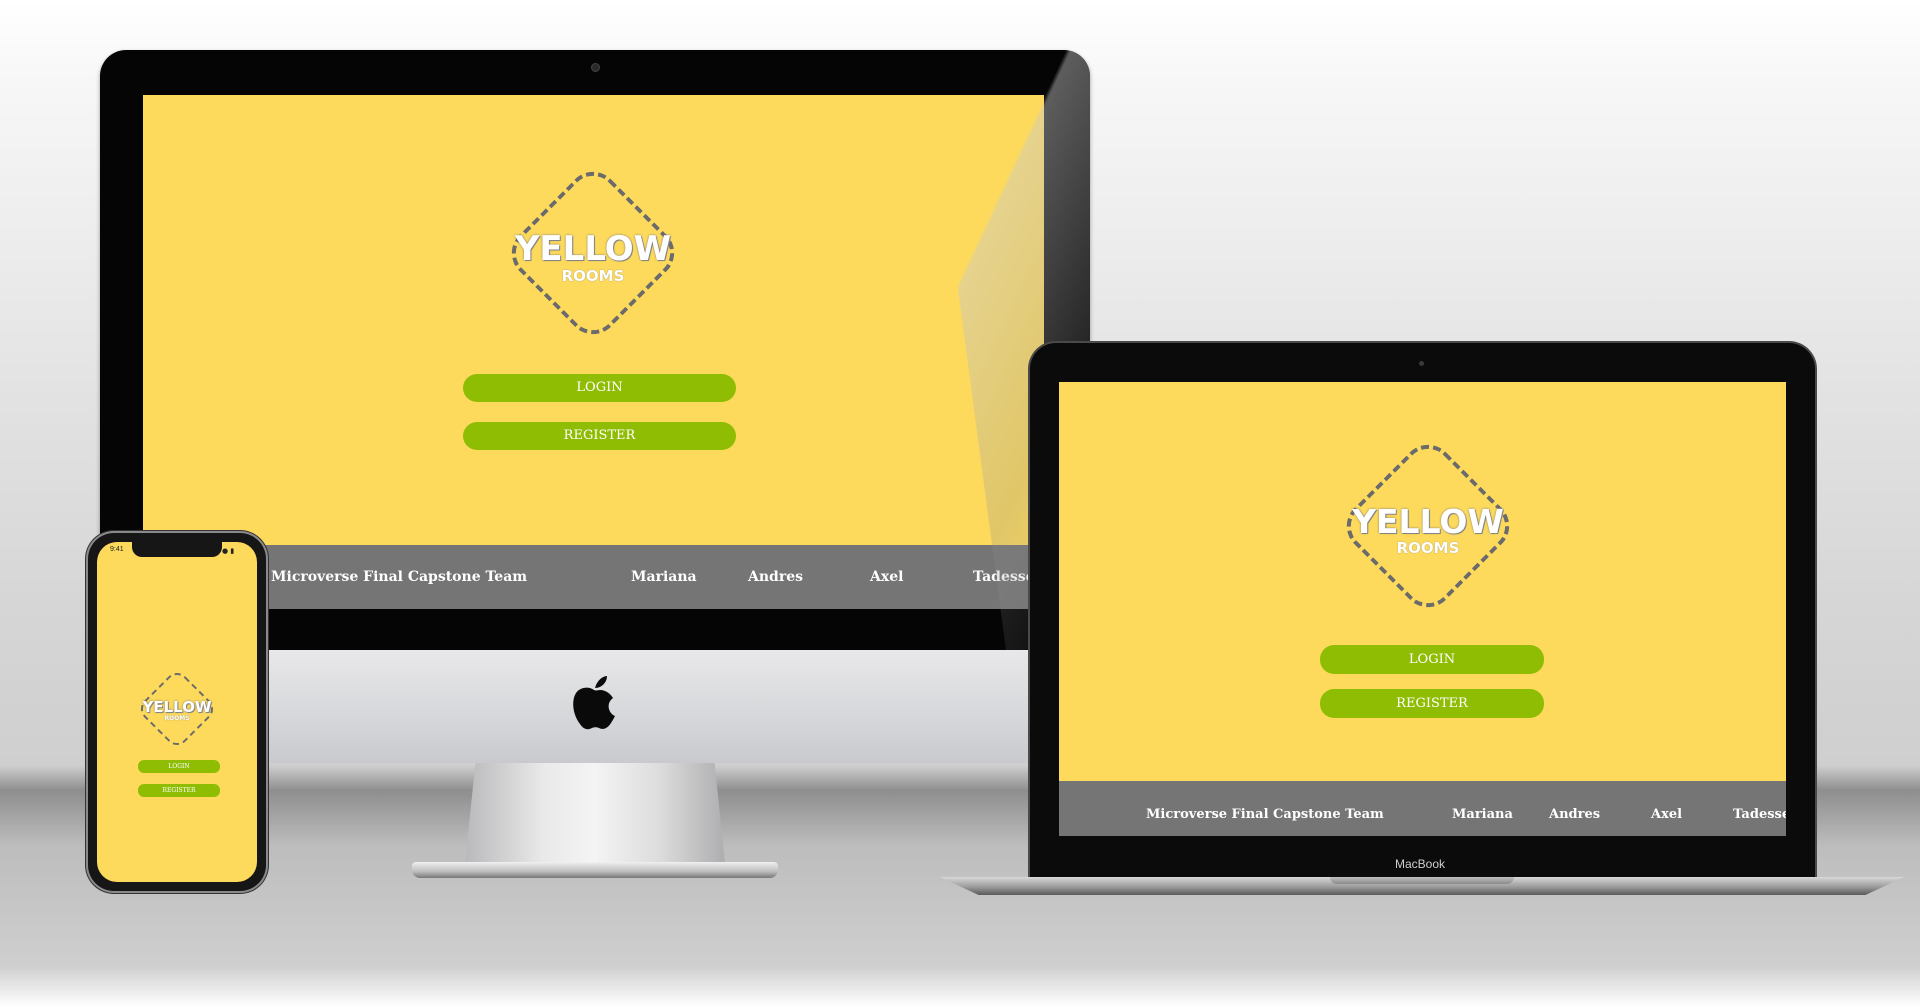 The height and width of the screenshot is (1007, 1920). I want to click on macbook-label: MacBook, so click(1420, 864).